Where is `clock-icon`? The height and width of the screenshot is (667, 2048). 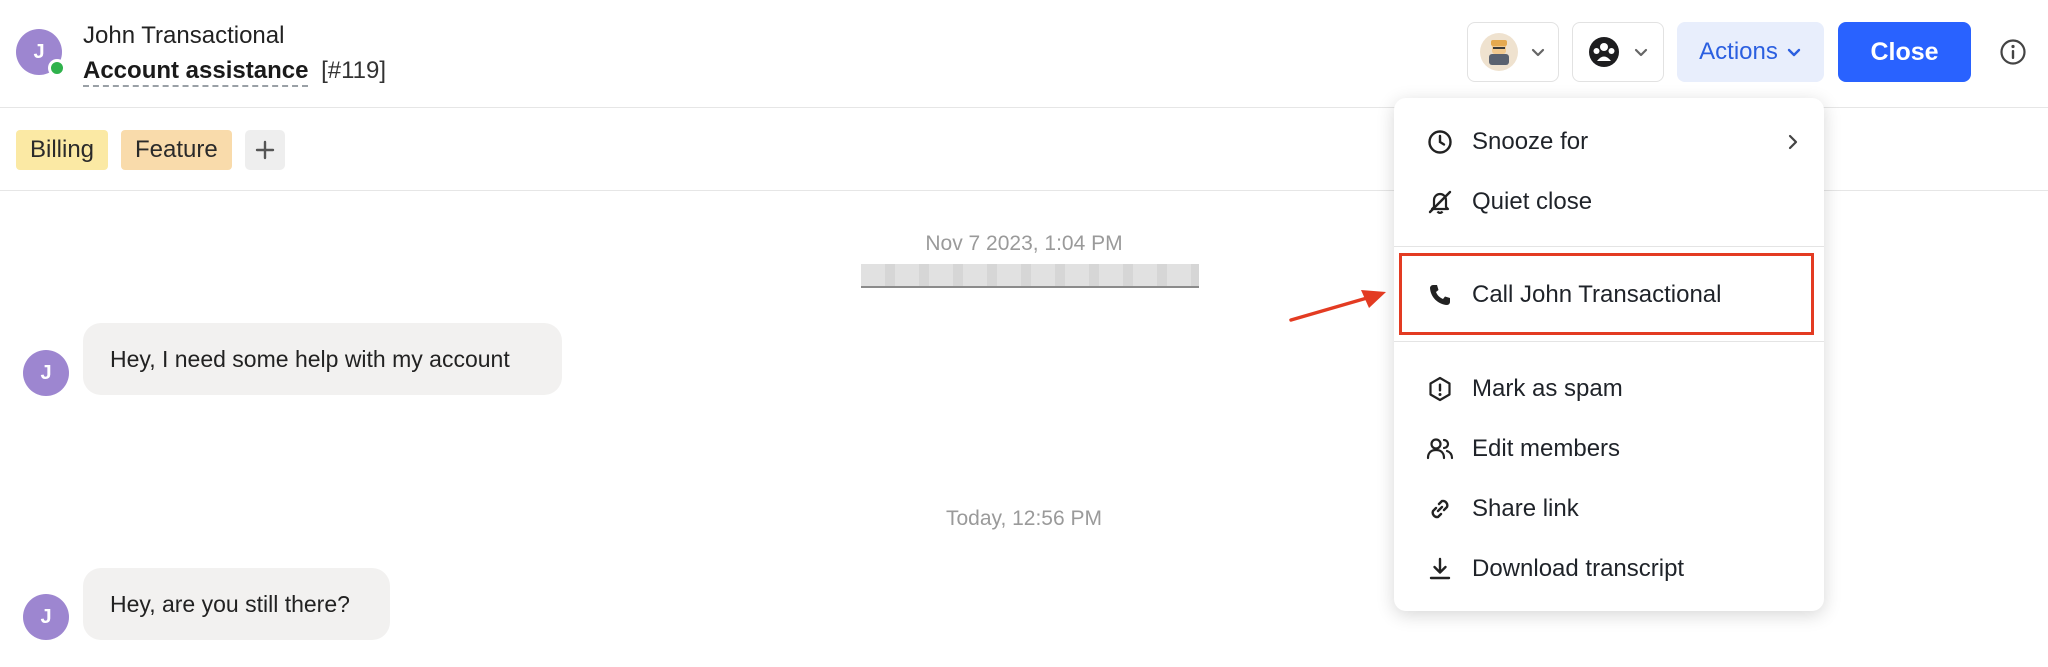 clock-icon is located at coordinates (1440, 142).